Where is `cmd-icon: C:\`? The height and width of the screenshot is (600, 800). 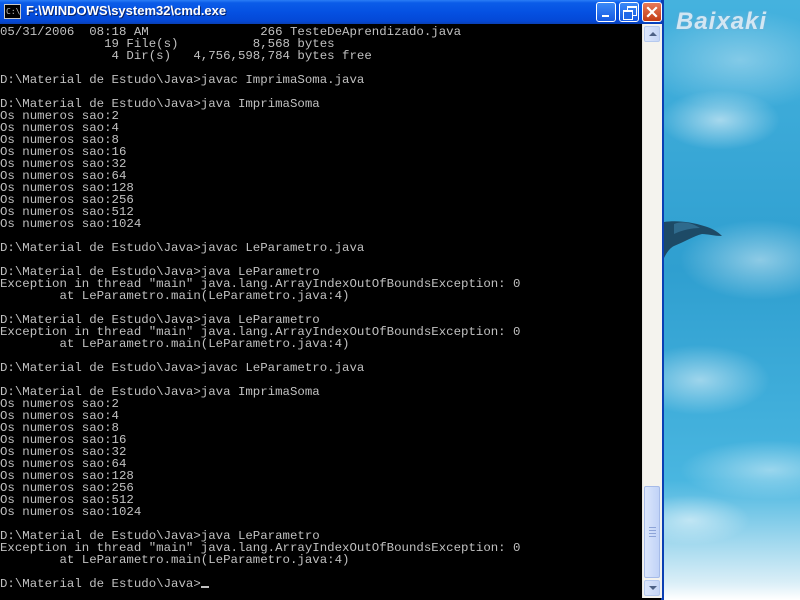
cmd-icon: C:\ is located at coordinates (12, 11).